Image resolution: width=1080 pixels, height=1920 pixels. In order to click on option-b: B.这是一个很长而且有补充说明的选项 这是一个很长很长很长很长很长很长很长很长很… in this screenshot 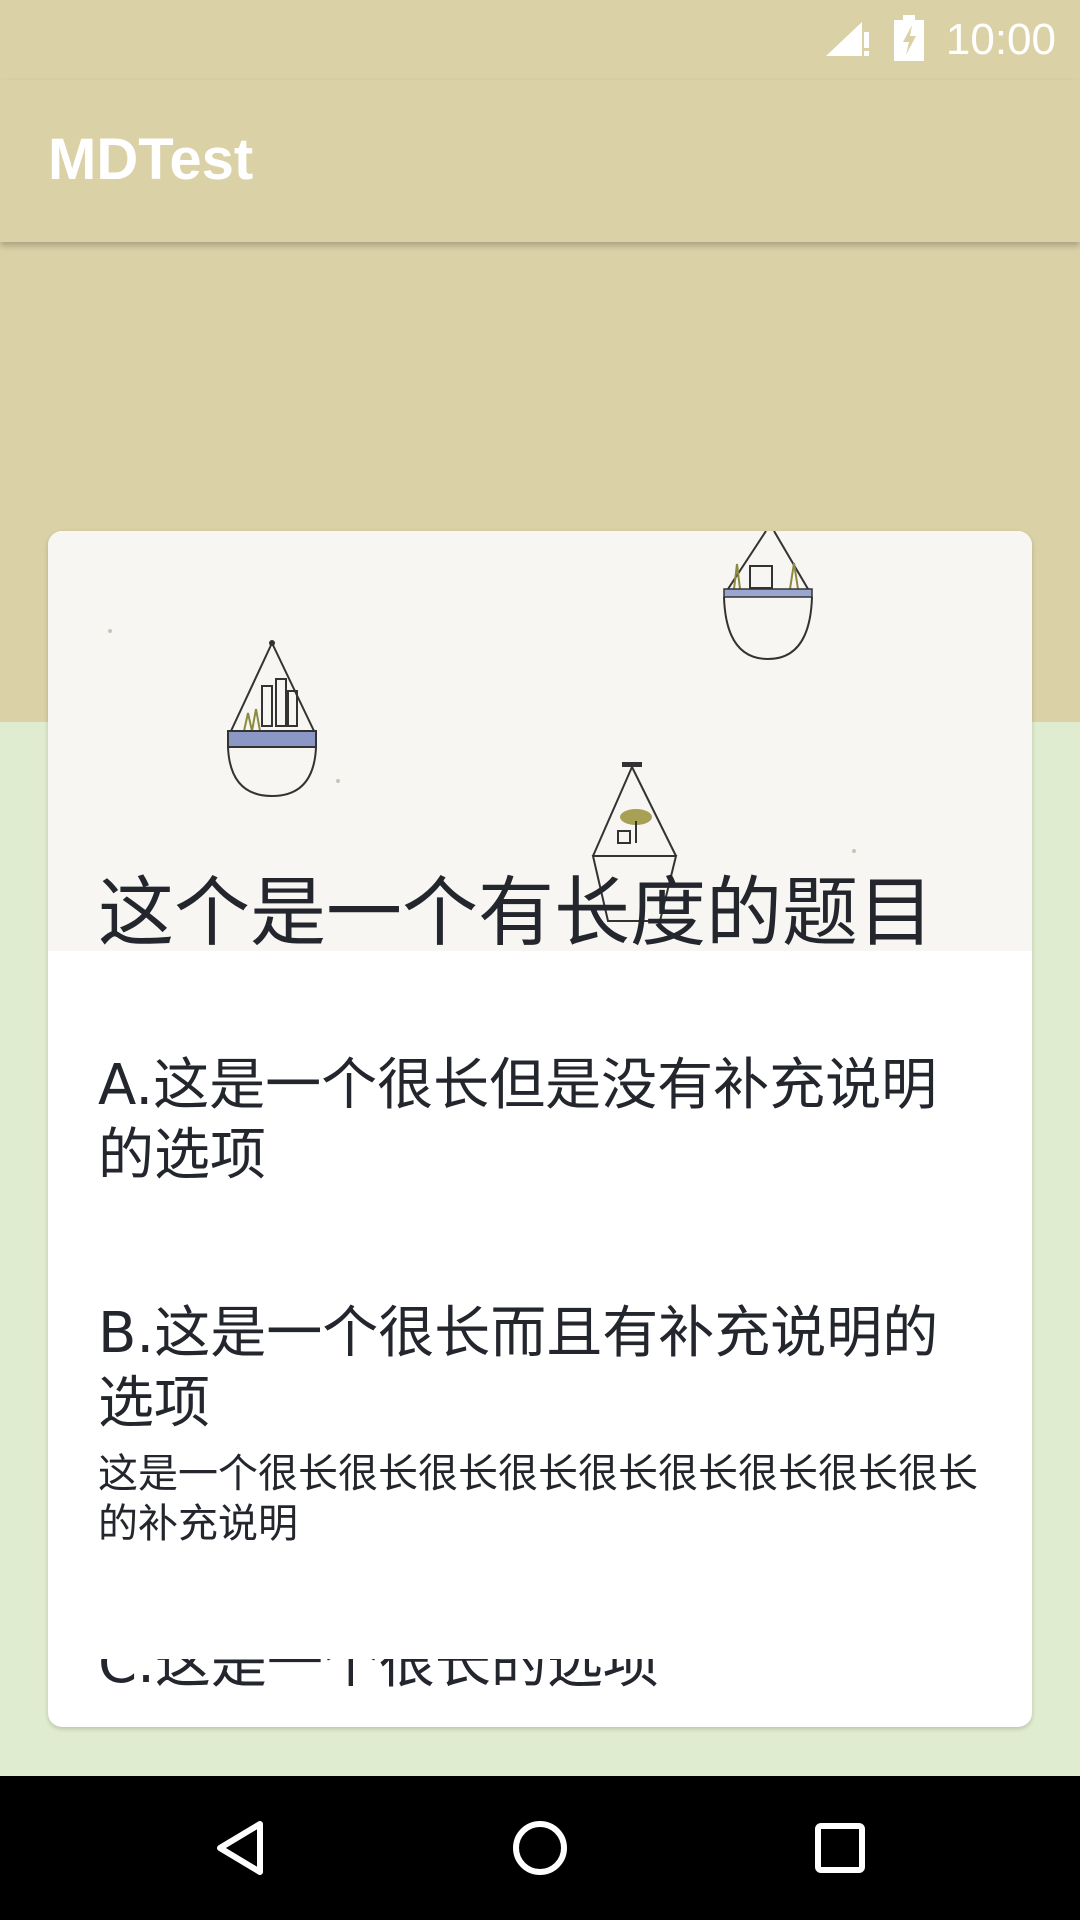, I will do `click(538, 1424)`.